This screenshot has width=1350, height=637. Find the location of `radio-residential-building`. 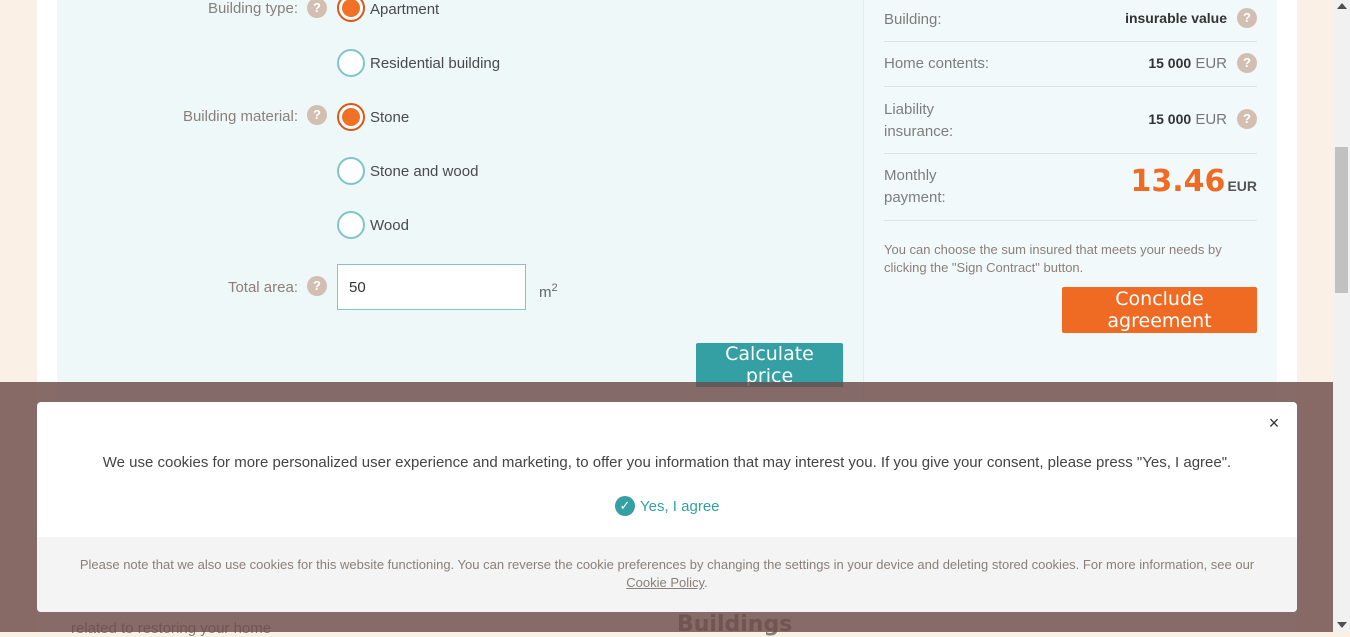

radio-residential-building is located at coordinates (351, 63).